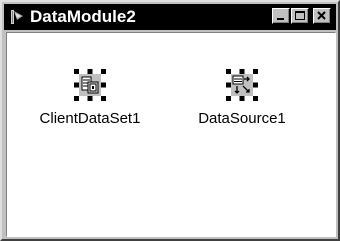 The height and width of the screenshot is (241, 340). I want to click on delphi-app-icon, so click(17, 17).